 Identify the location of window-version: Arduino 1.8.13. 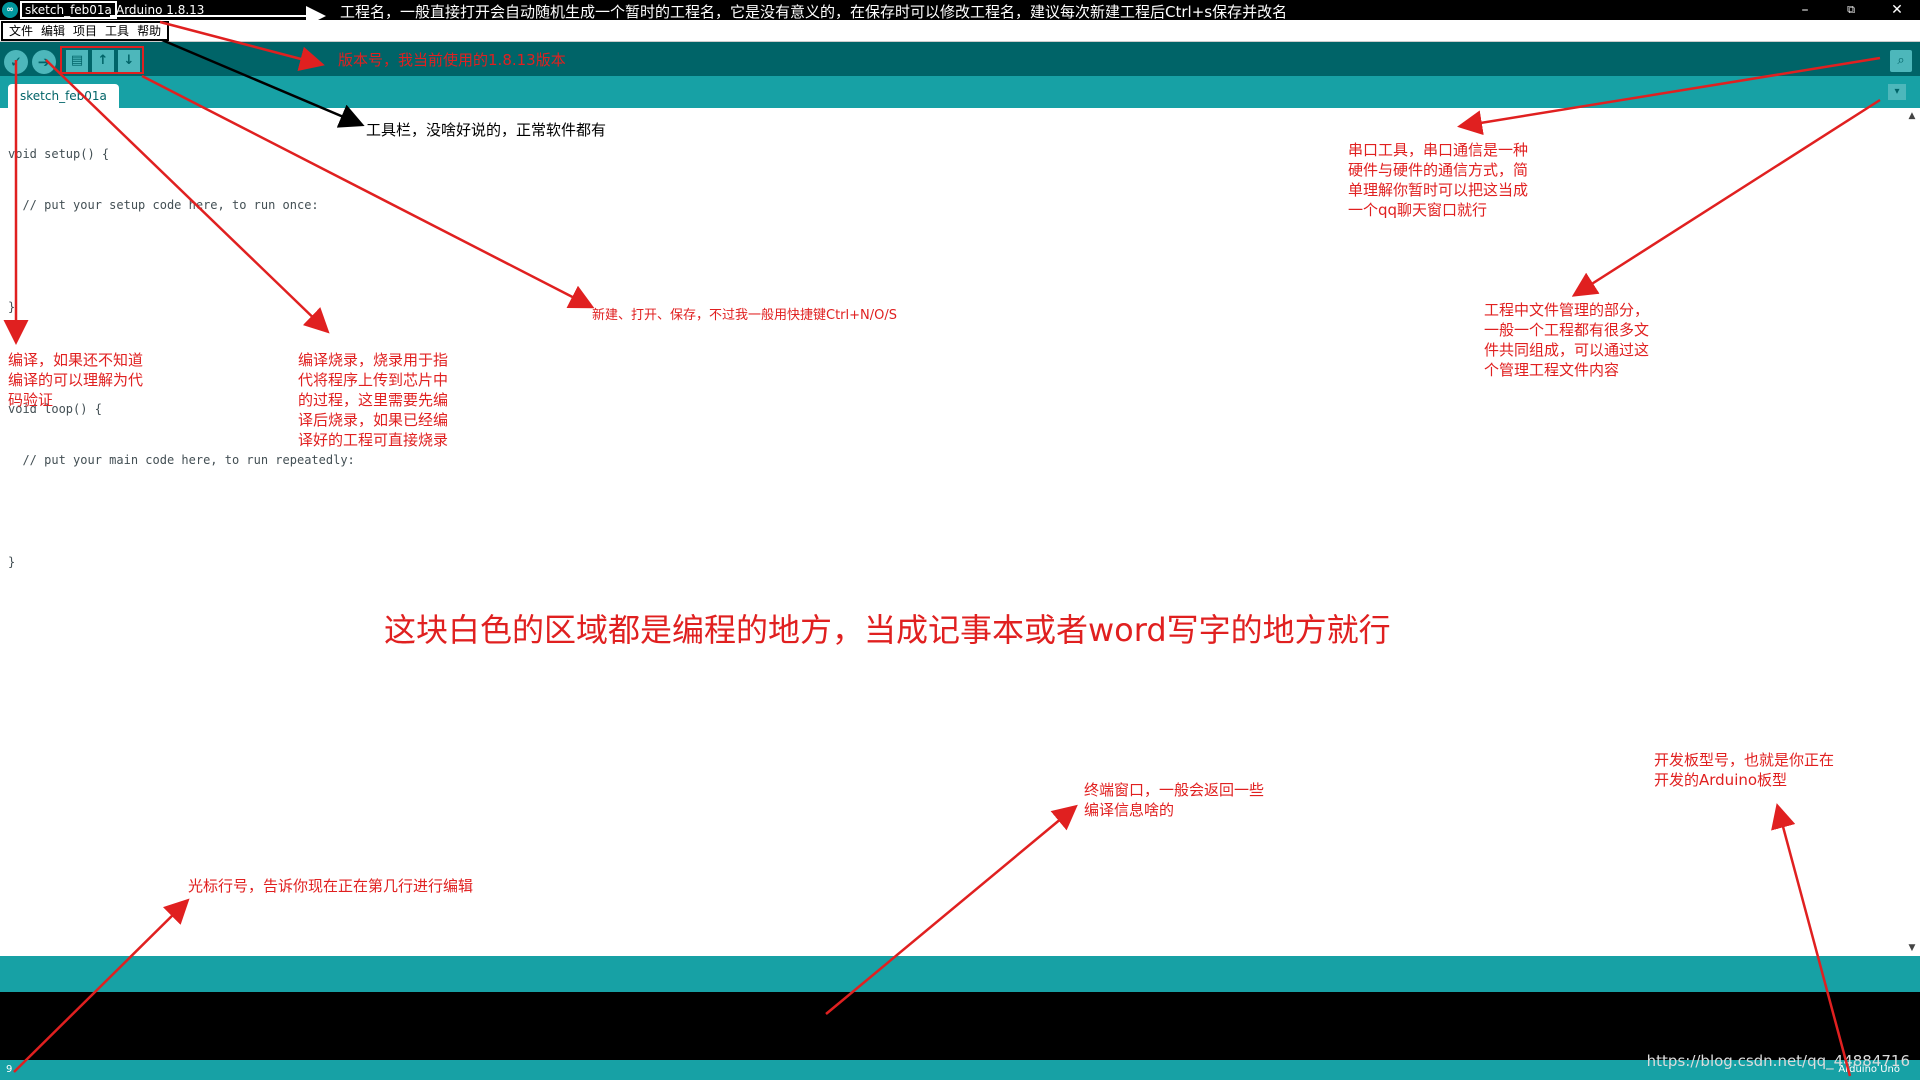
(160, 10).